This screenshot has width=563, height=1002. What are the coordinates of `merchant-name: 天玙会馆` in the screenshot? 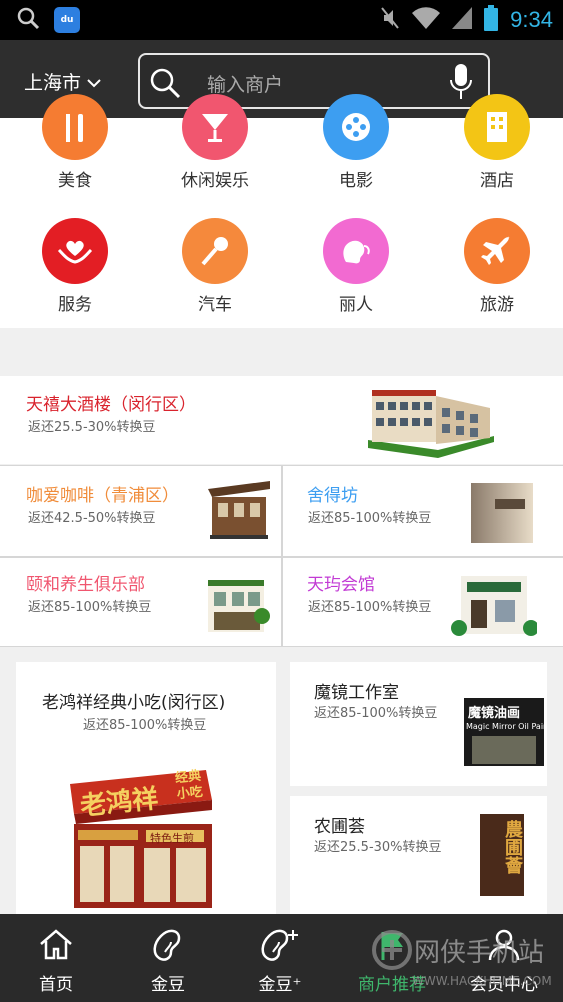 It's located at (341, 585).